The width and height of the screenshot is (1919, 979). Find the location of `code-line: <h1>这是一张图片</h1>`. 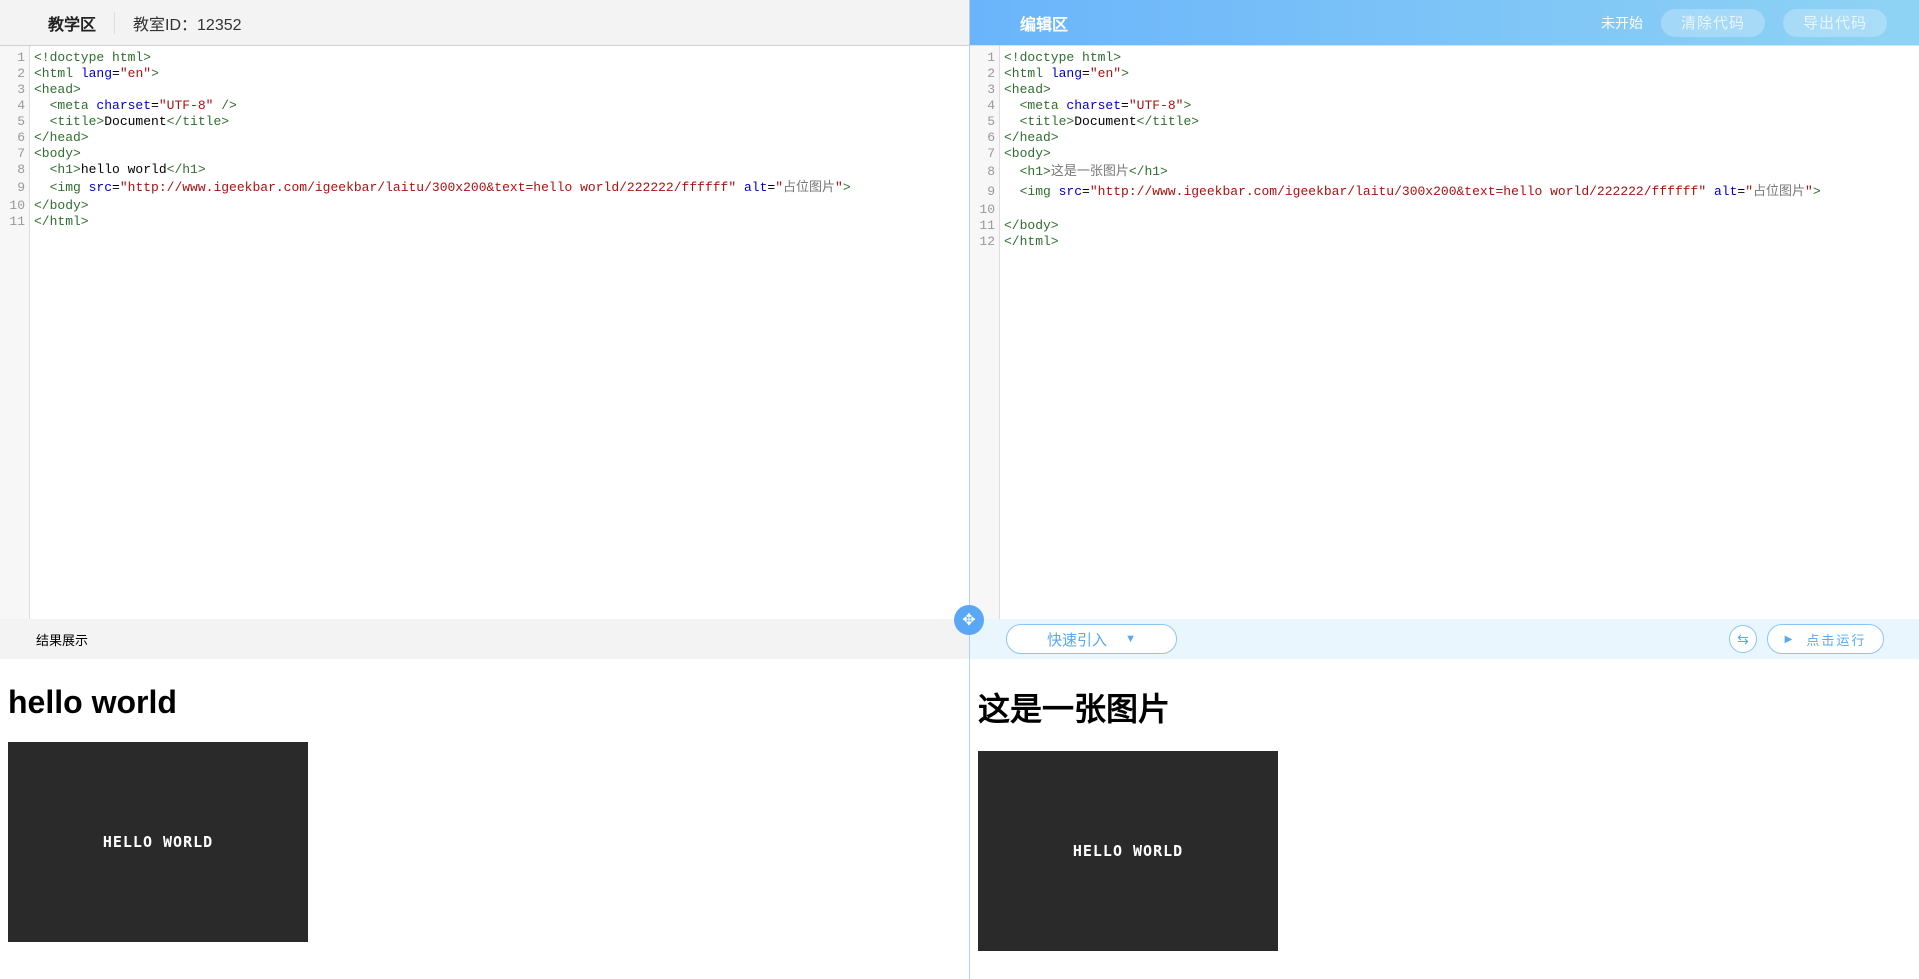

code-line: <h1>这是一张图片</h1> is located at coordinates (1412, 172).